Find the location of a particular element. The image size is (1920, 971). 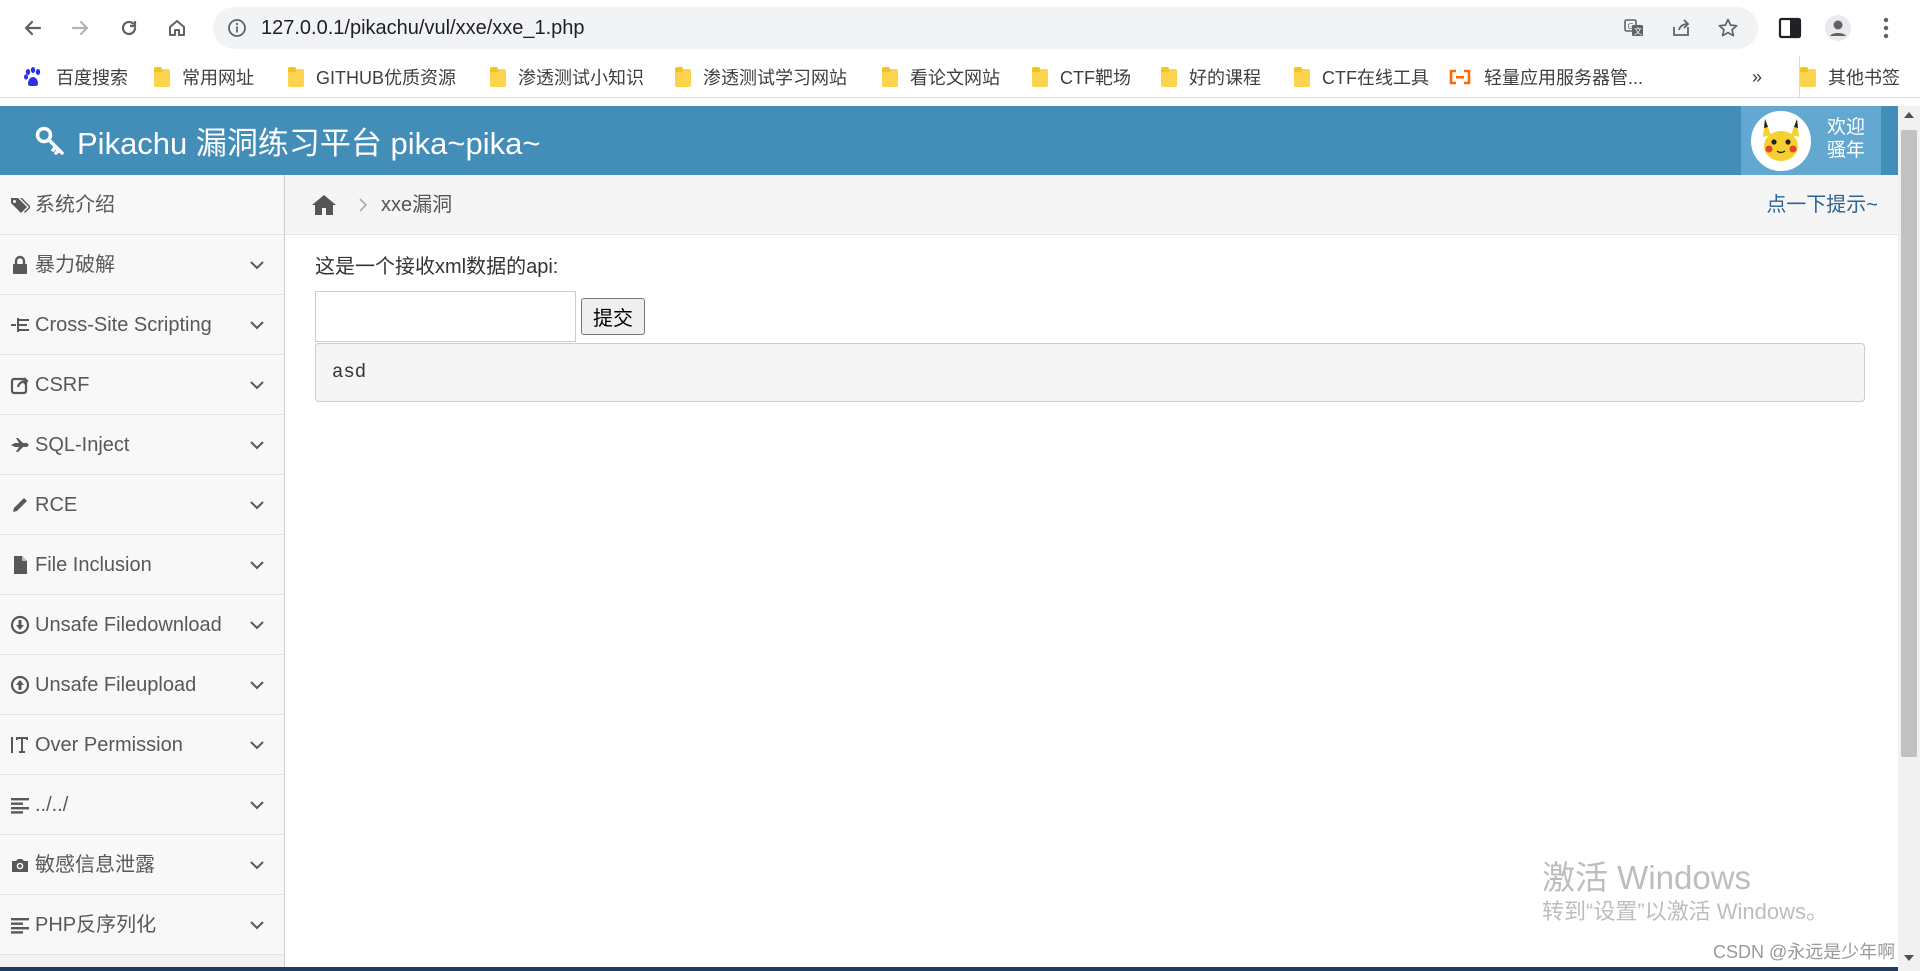

submit-button: 提交 is located at coordinates (613, 316).